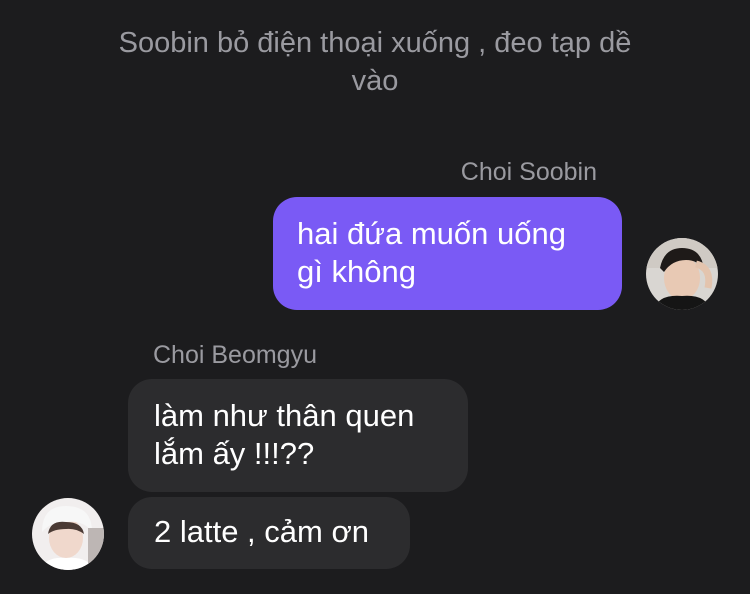 This screenshot has height=594, width=750. I want to click on avatar-beomgyu, so click(68, 534).